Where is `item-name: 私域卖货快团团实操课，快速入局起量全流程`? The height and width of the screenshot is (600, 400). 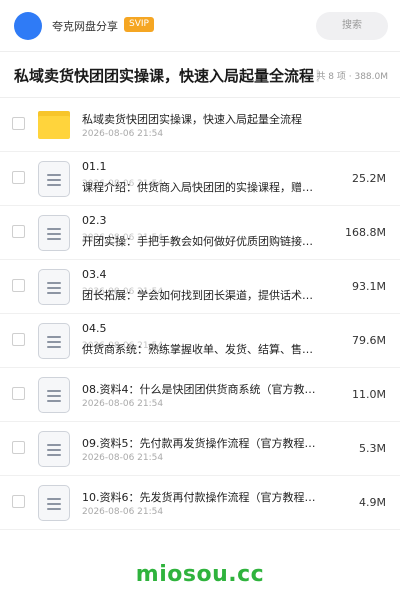
item-name: 私域卖货快团团实操课，快速入局起量全流程 is located at coordinates (192, 119).